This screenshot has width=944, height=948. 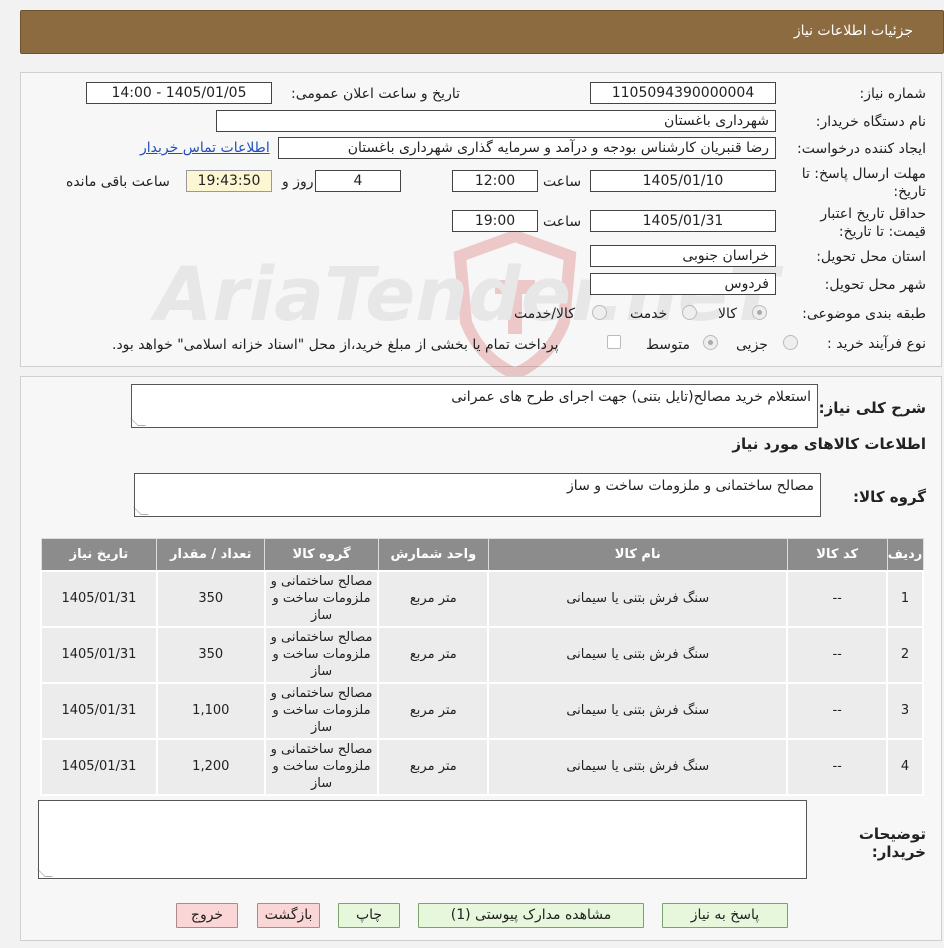 I want to click on summary-label: شرح کلی نیاز:, so click(x=872, y=408).